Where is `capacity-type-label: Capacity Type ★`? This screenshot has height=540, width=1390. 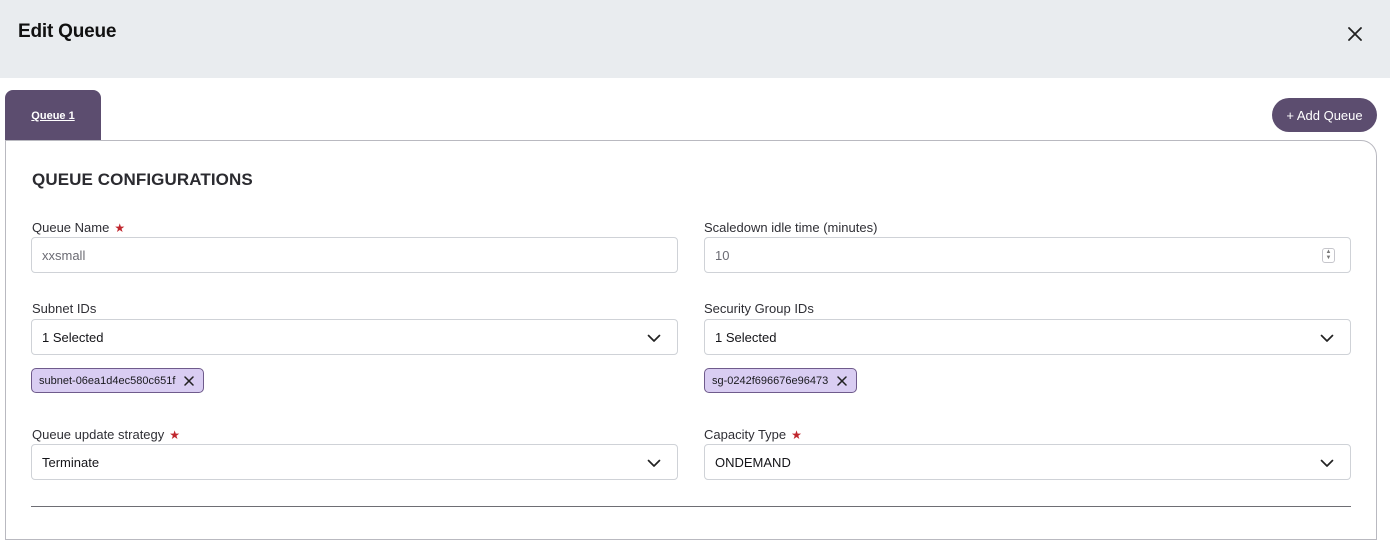
capacity-type-label: Capacity Type ★ is located at coordinates (753, 434).